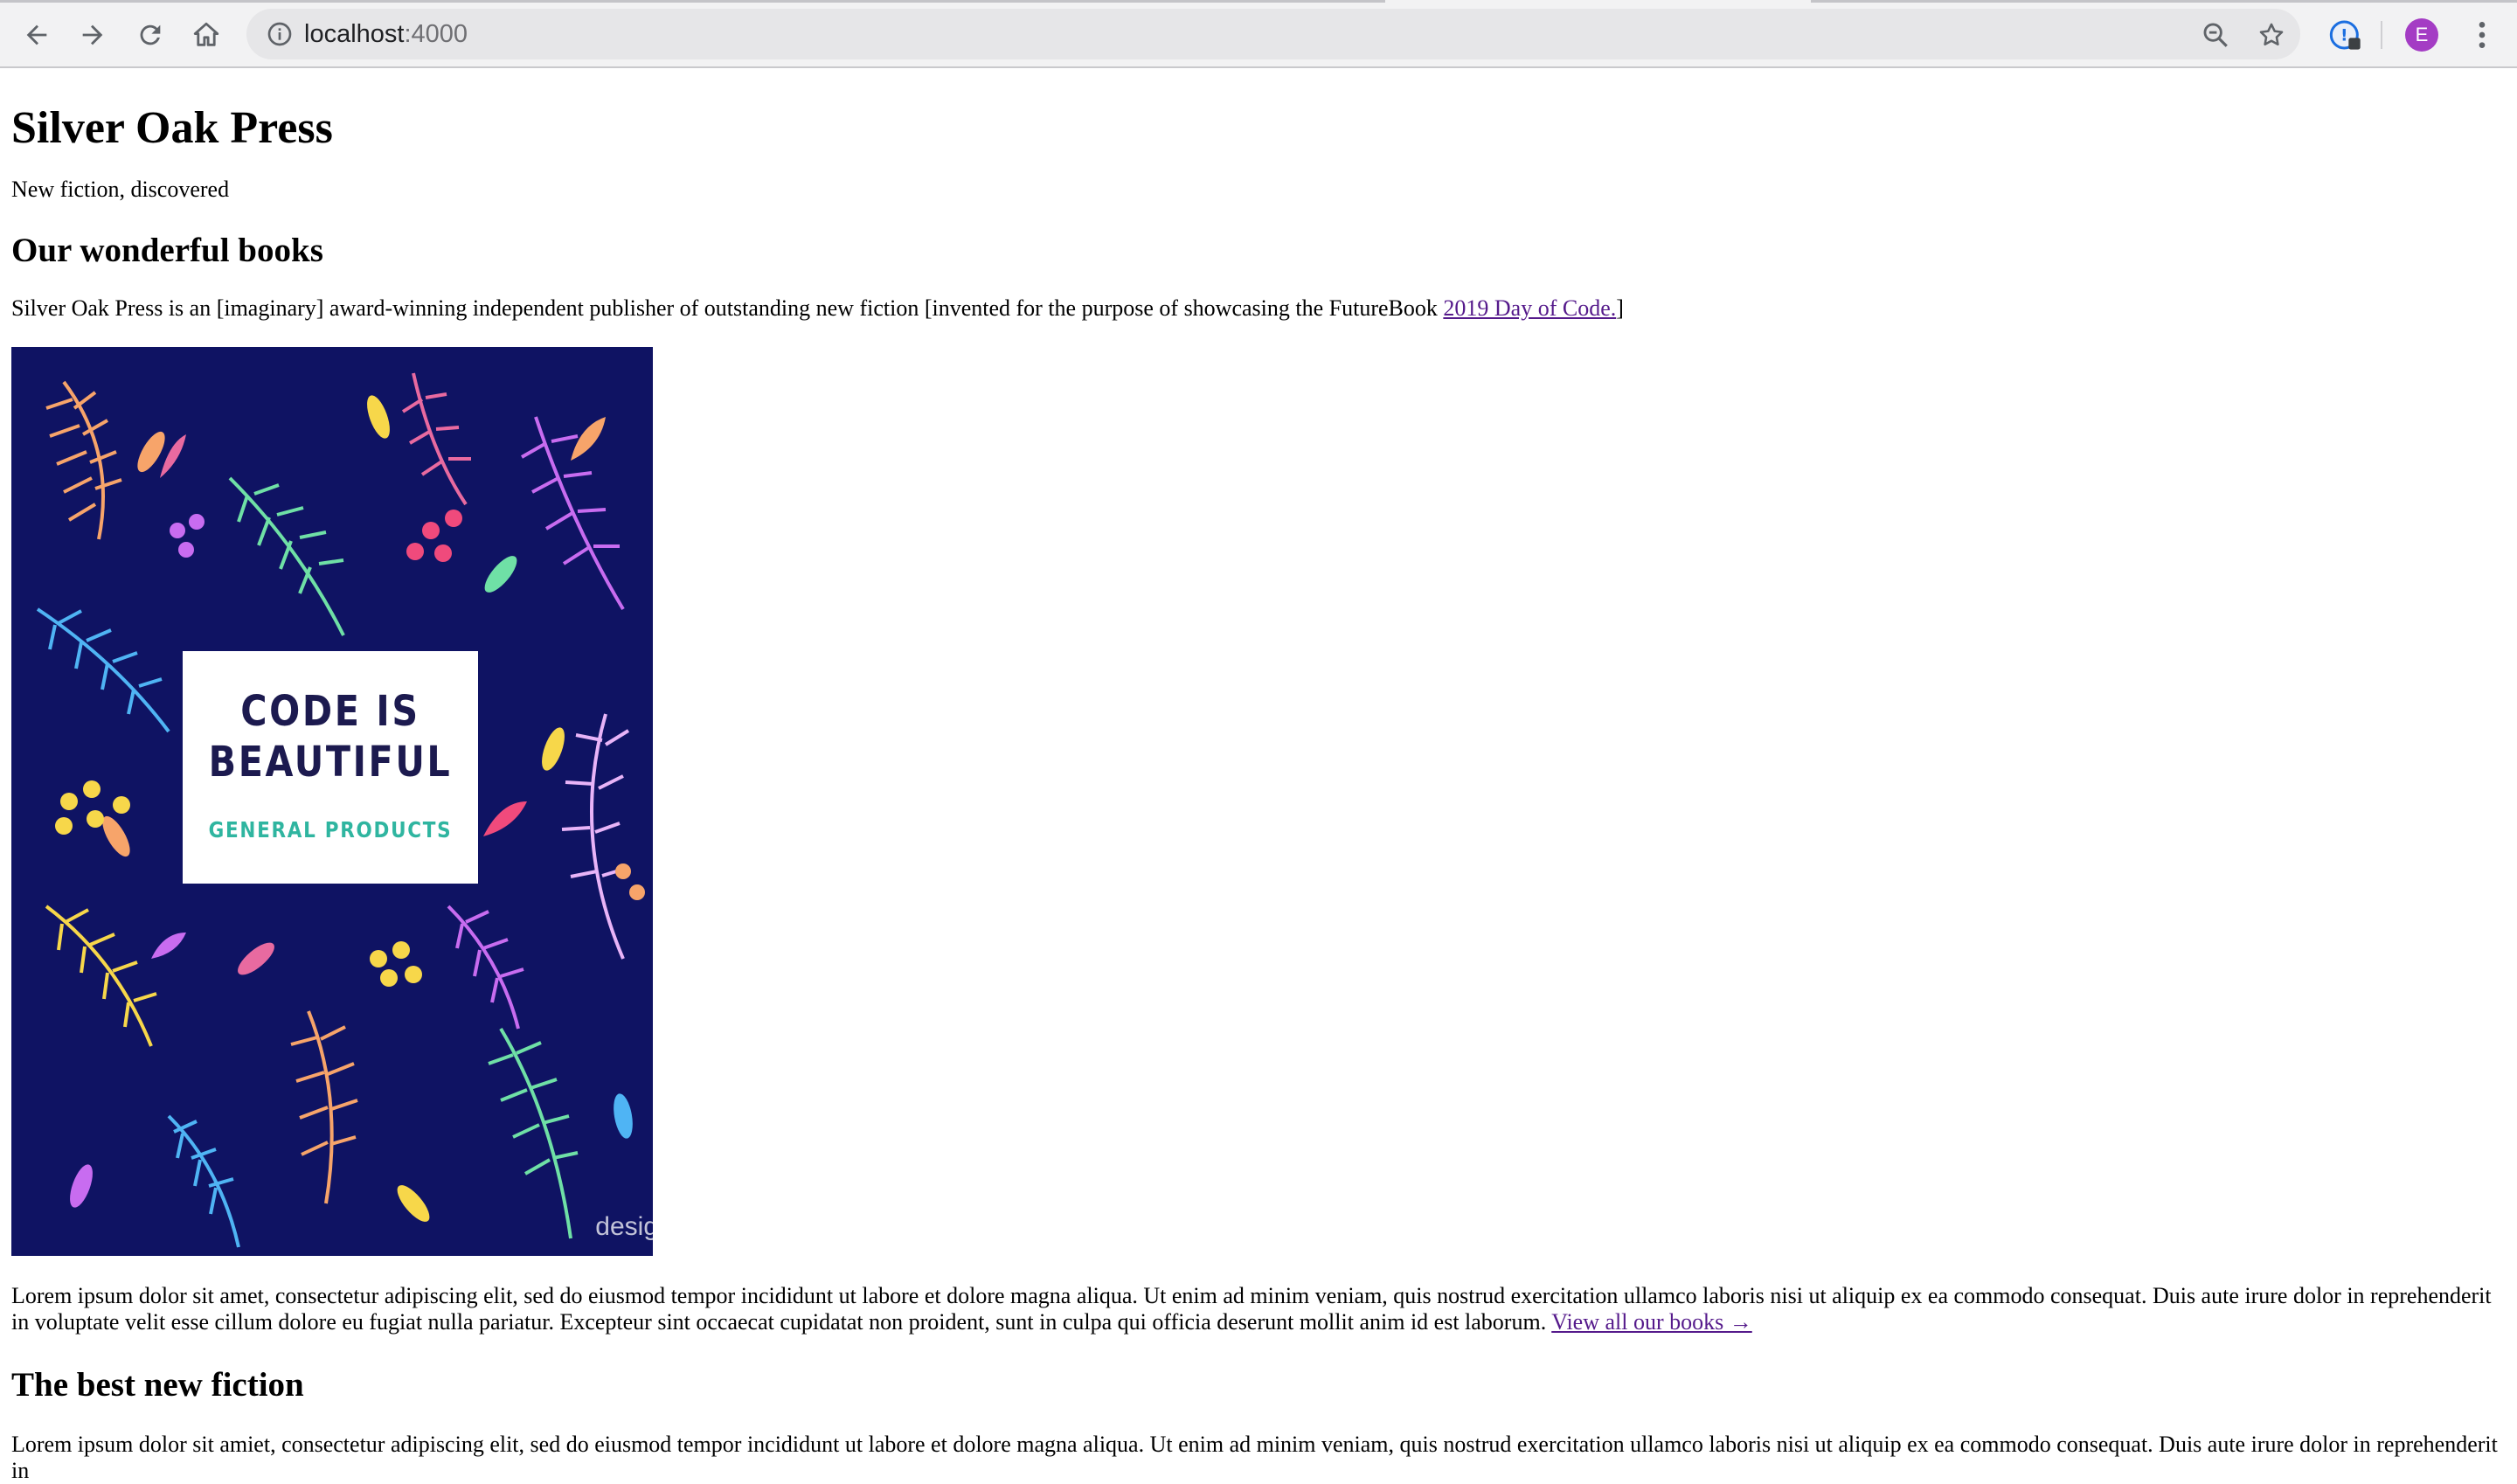 This screenshot has height=1484, width=2517. What do you see at coordinates (2381, 35) in the screenshot?
I see `toolbar-divider` at bounding box center [2381, 35].